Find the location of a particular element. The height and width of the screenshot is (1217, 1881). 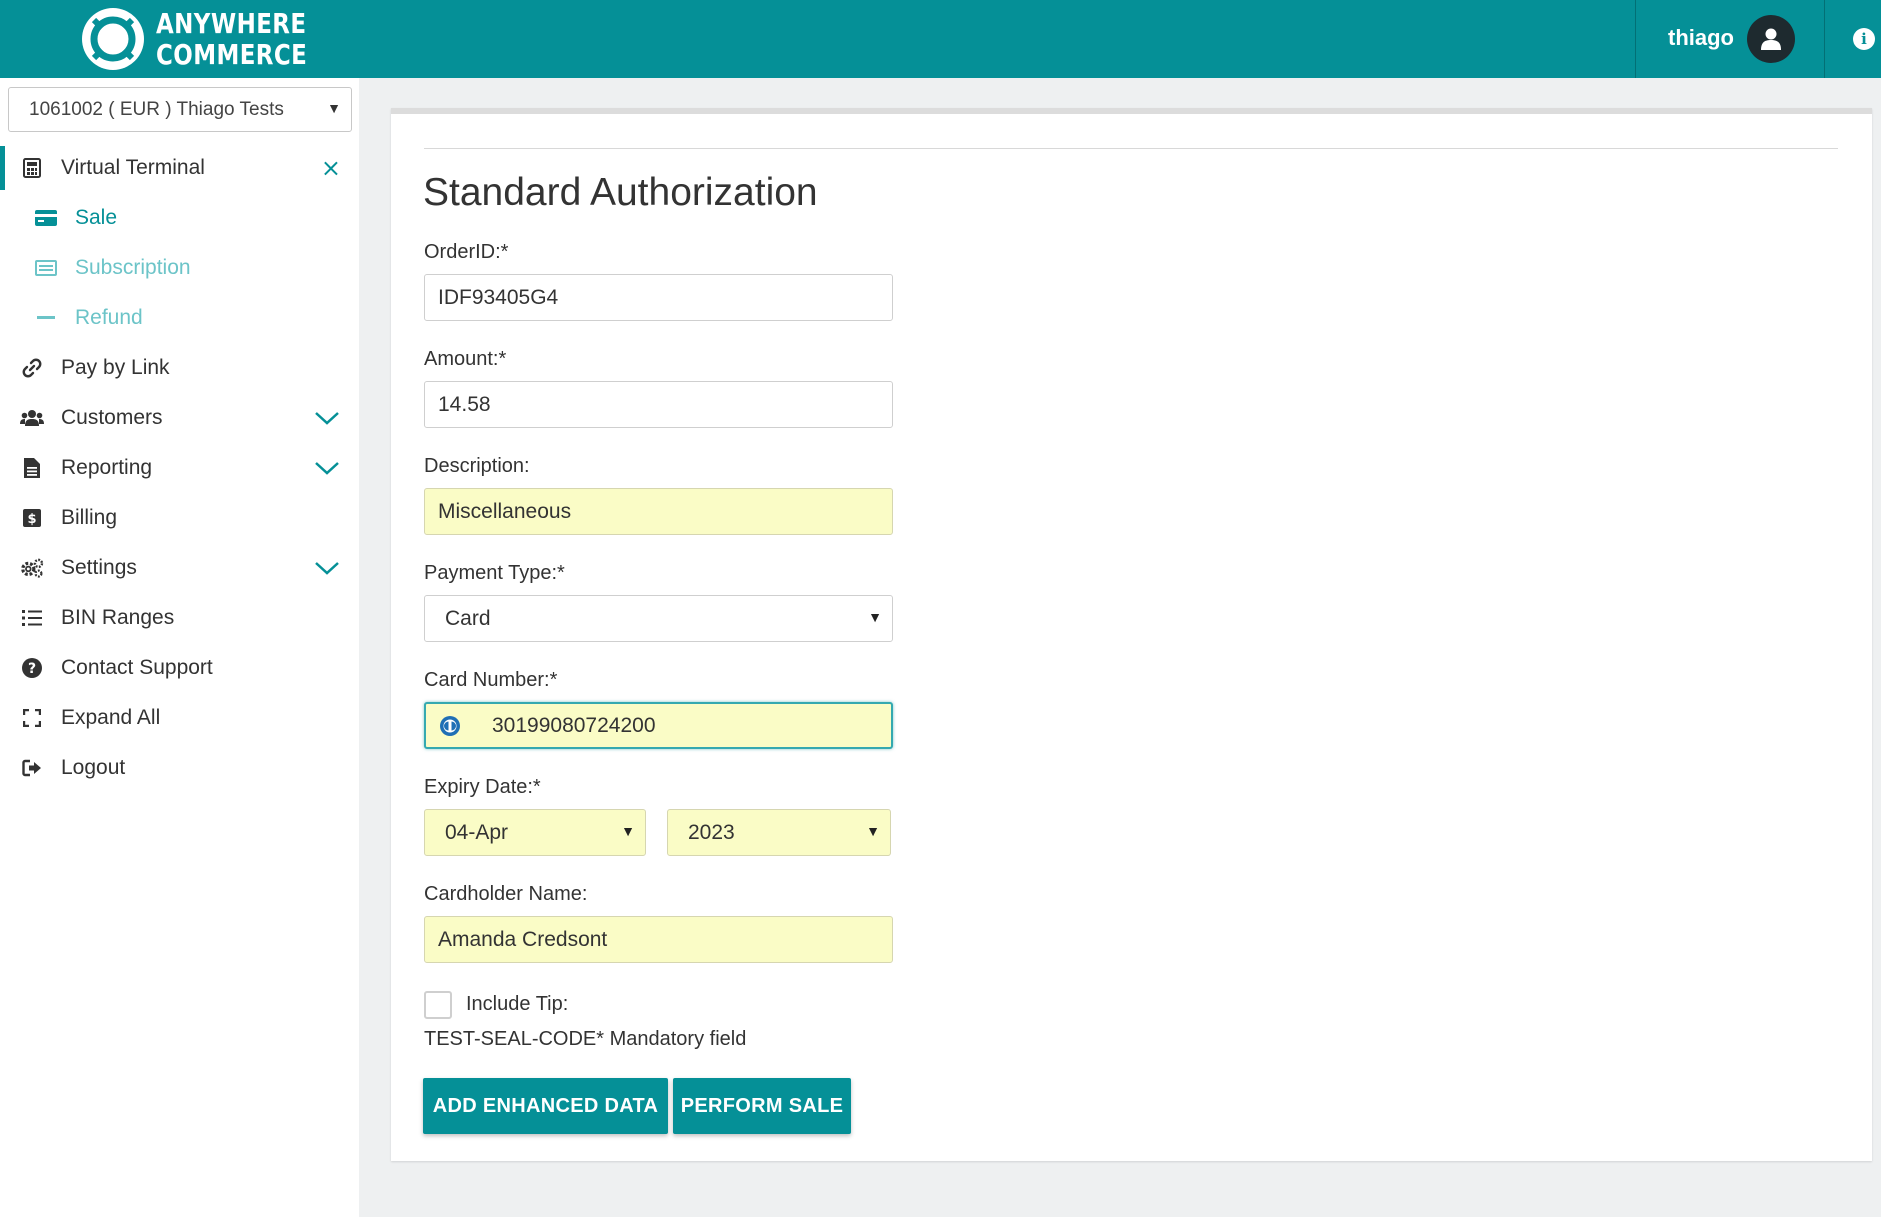

card-number-input: 30199080724200 is located at coordinates (658, 725).